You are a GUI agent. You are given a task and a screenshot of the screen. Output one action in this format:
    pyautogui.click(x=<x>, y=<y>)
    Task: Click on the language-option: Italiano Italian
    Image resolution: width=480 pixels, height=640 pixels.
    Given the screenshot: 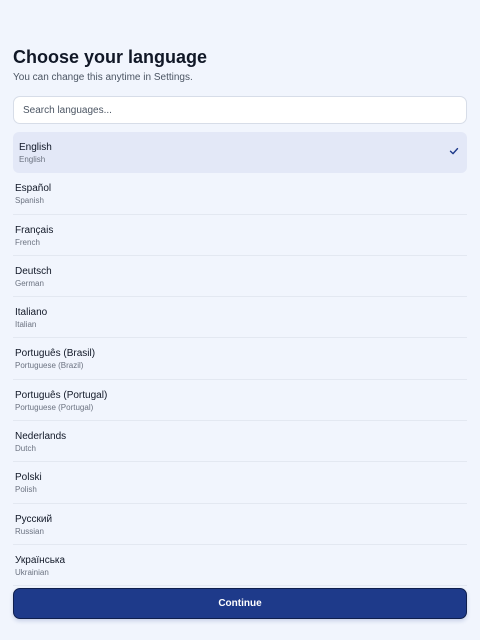 What is the action you would take?
    pyautogui.click(x=240, y=318)
    